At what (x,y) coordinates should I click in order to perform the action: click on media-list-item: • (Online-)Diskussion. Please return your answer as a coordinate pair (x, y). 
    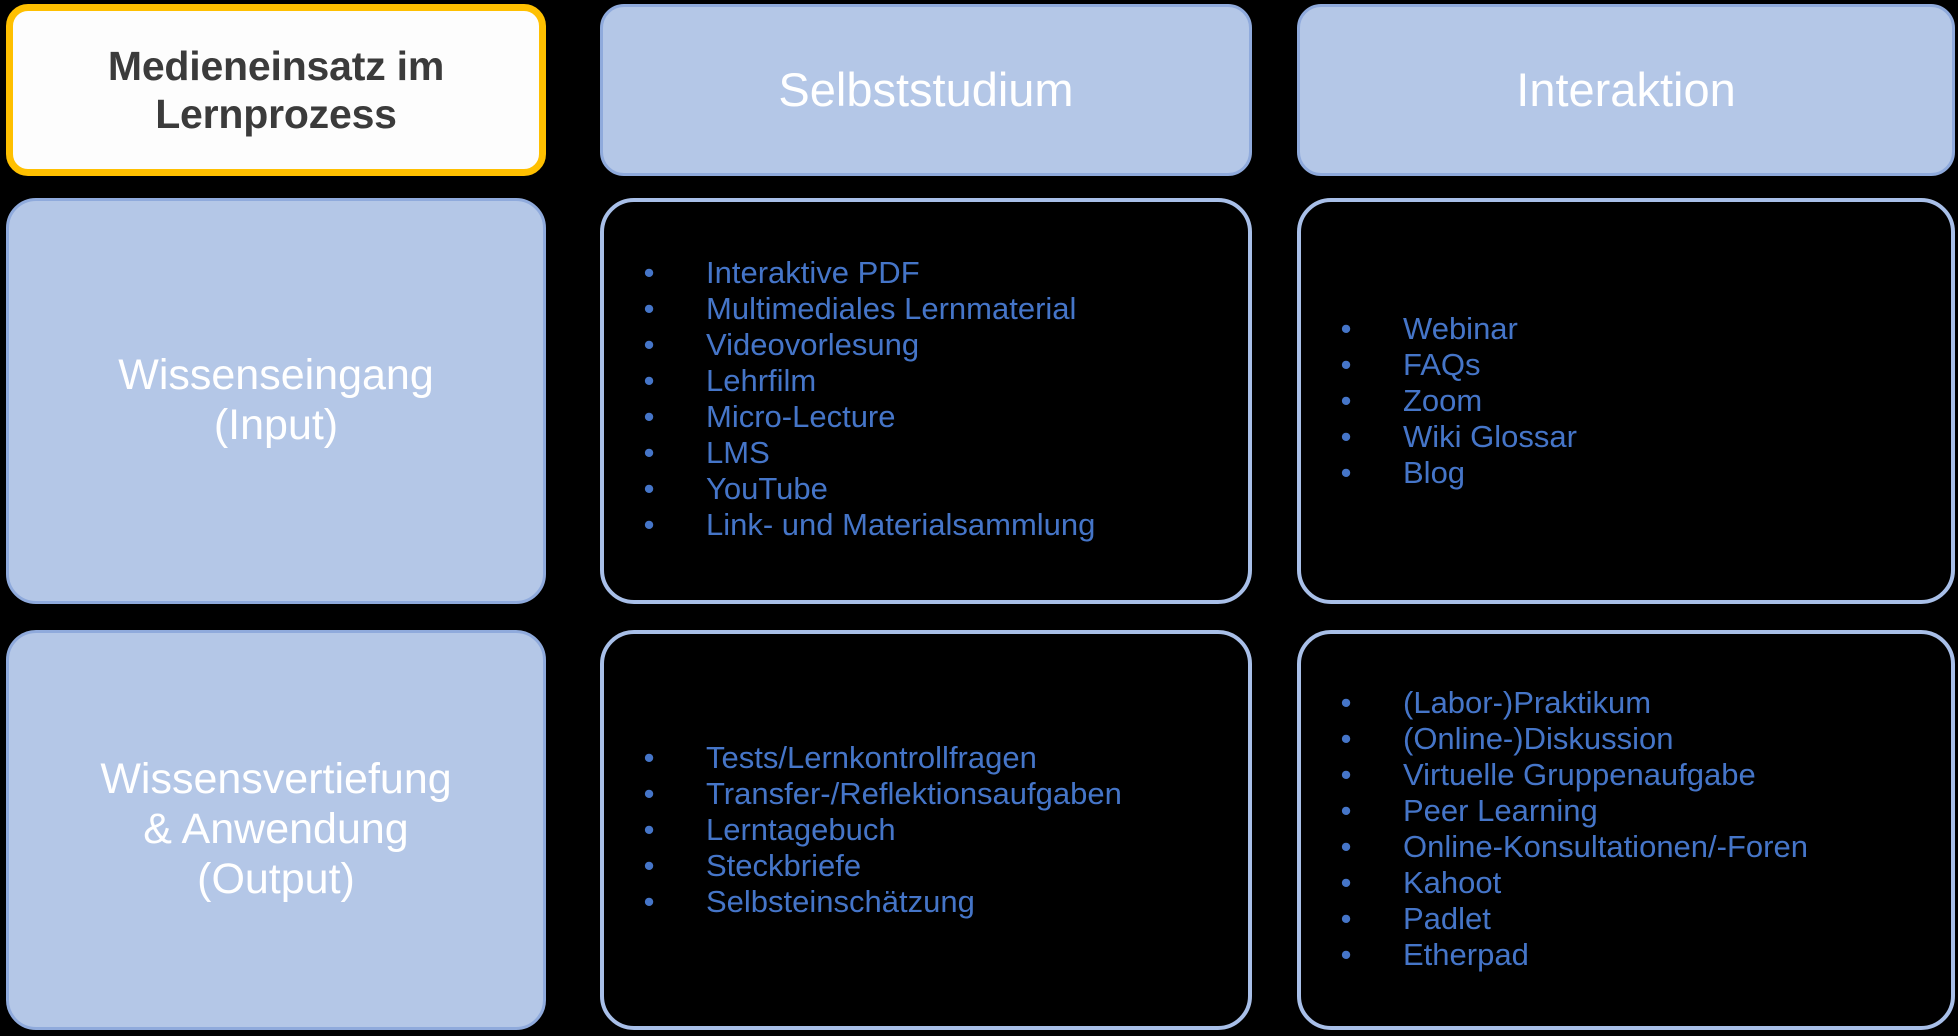
    Looking at the image, I should click on (1633, 739).